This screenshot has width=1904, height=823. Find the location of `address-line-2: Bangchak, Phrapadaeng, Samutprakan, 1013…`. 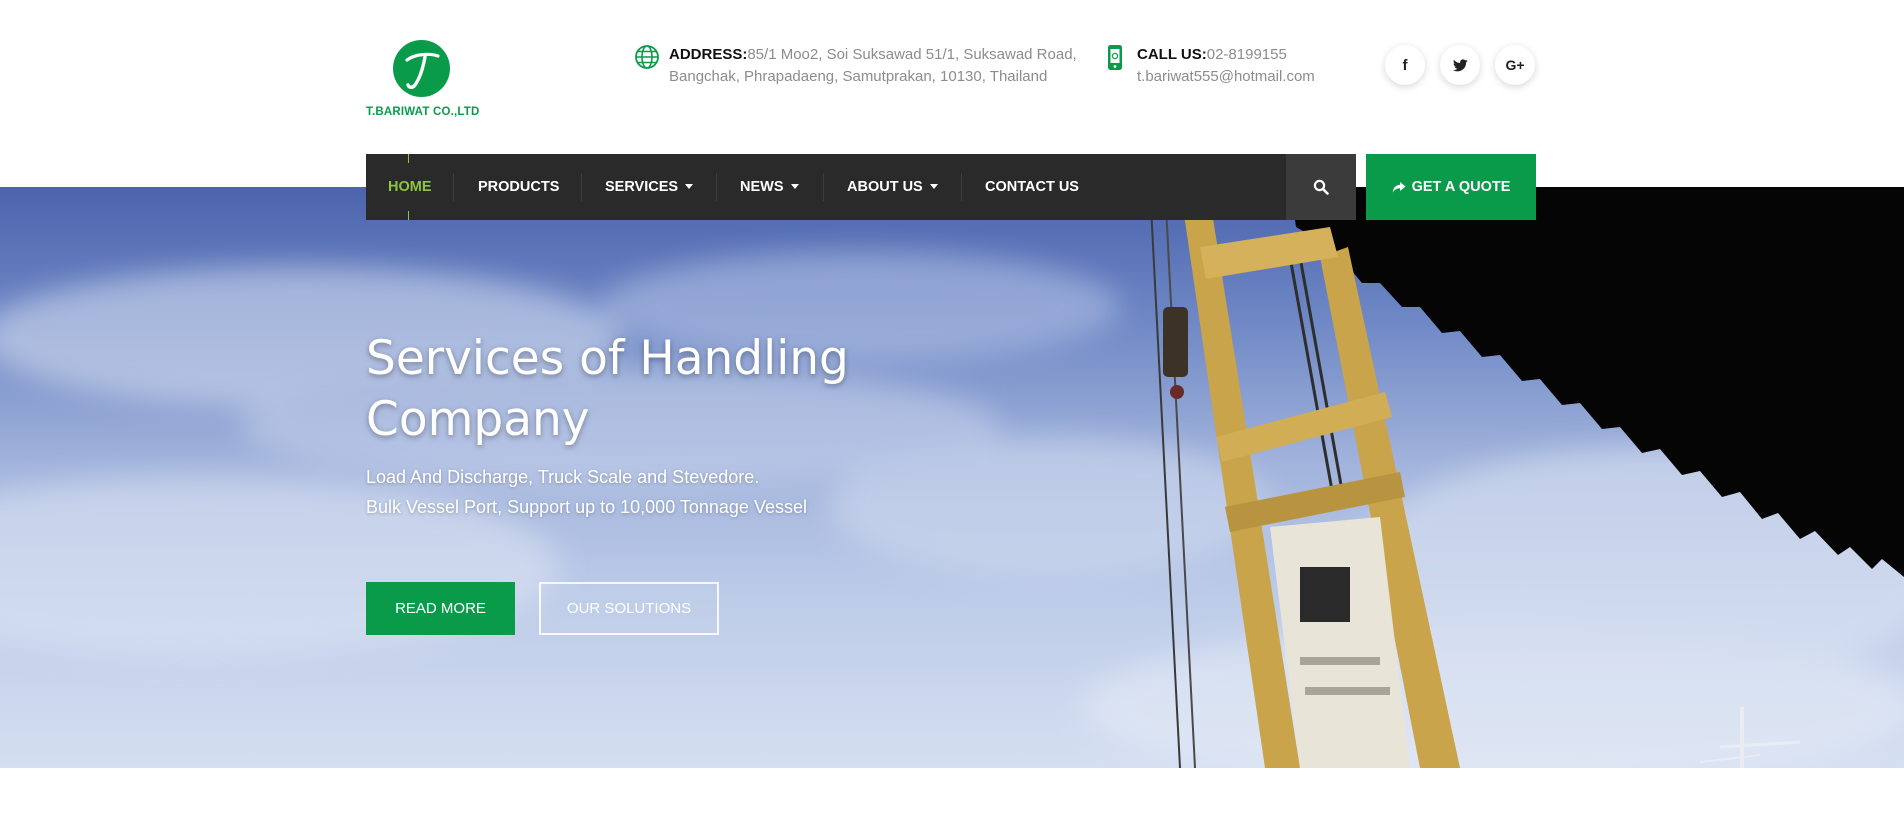

address-line-2: Bangchak, Phrapadaeng, Samutprakan, 1013… is located at coordinates (858, 76).